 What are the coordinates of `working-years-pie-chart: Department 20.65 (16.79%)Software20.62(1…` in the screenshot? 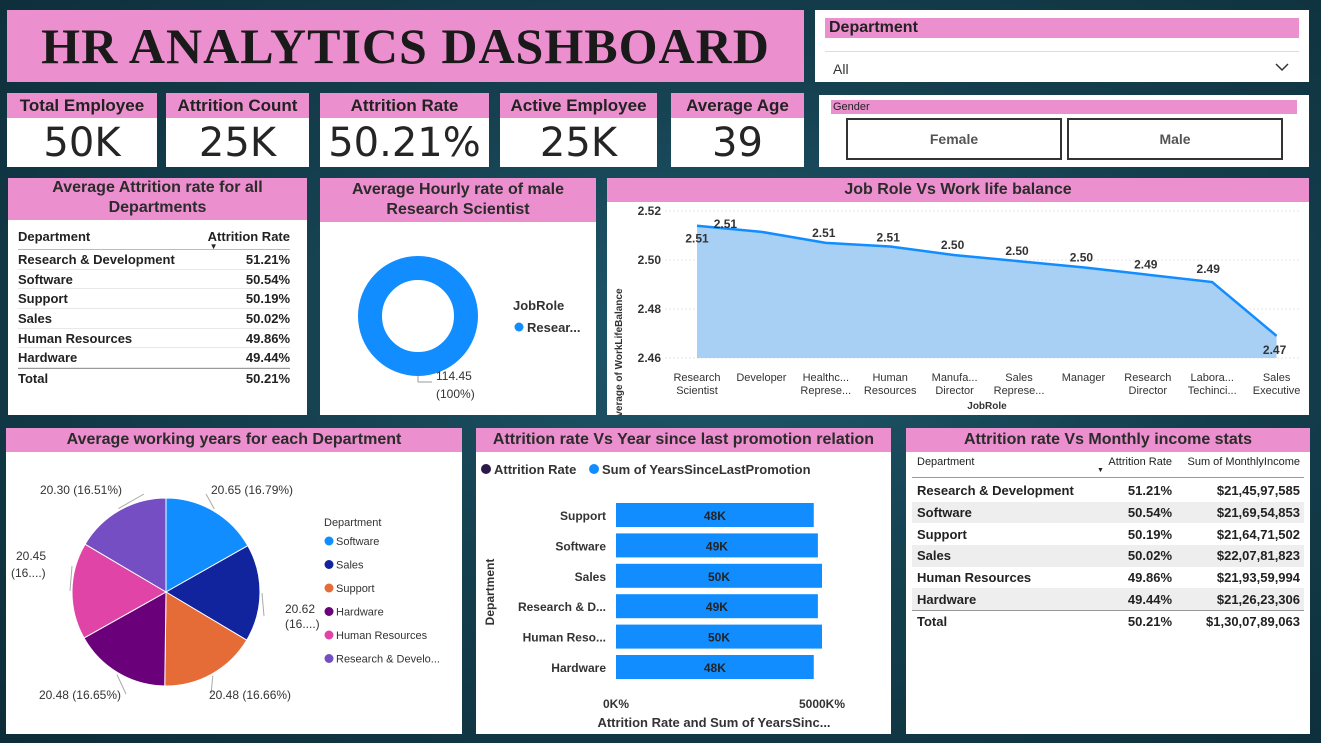 It's located at (225, 592).